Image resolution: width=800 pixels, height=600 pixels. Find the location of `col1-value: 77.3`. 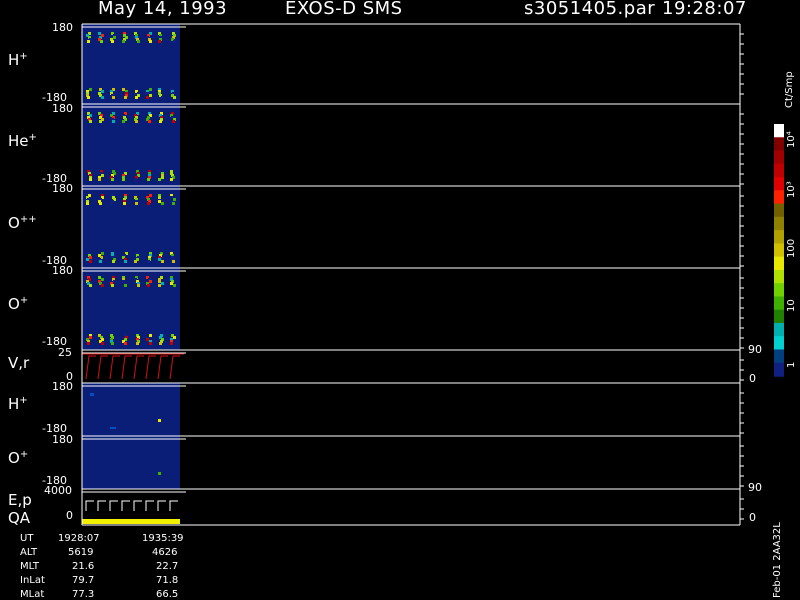

col1-value: 77.3 is located at coordinates (83, 594).